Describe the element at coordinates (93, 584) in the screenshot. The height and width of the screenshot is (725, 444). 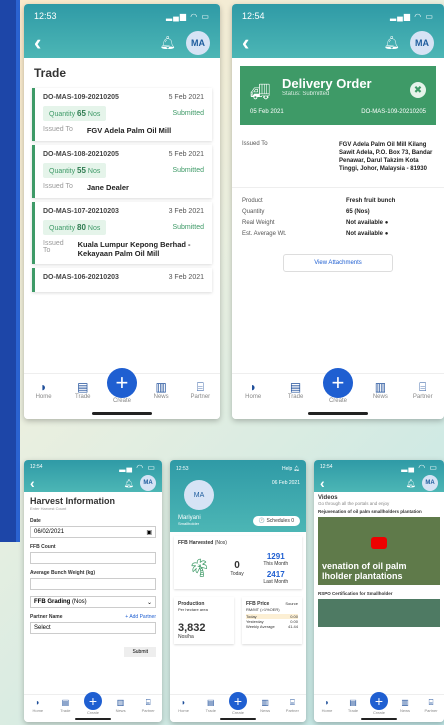
I see `abw-field` at that location.